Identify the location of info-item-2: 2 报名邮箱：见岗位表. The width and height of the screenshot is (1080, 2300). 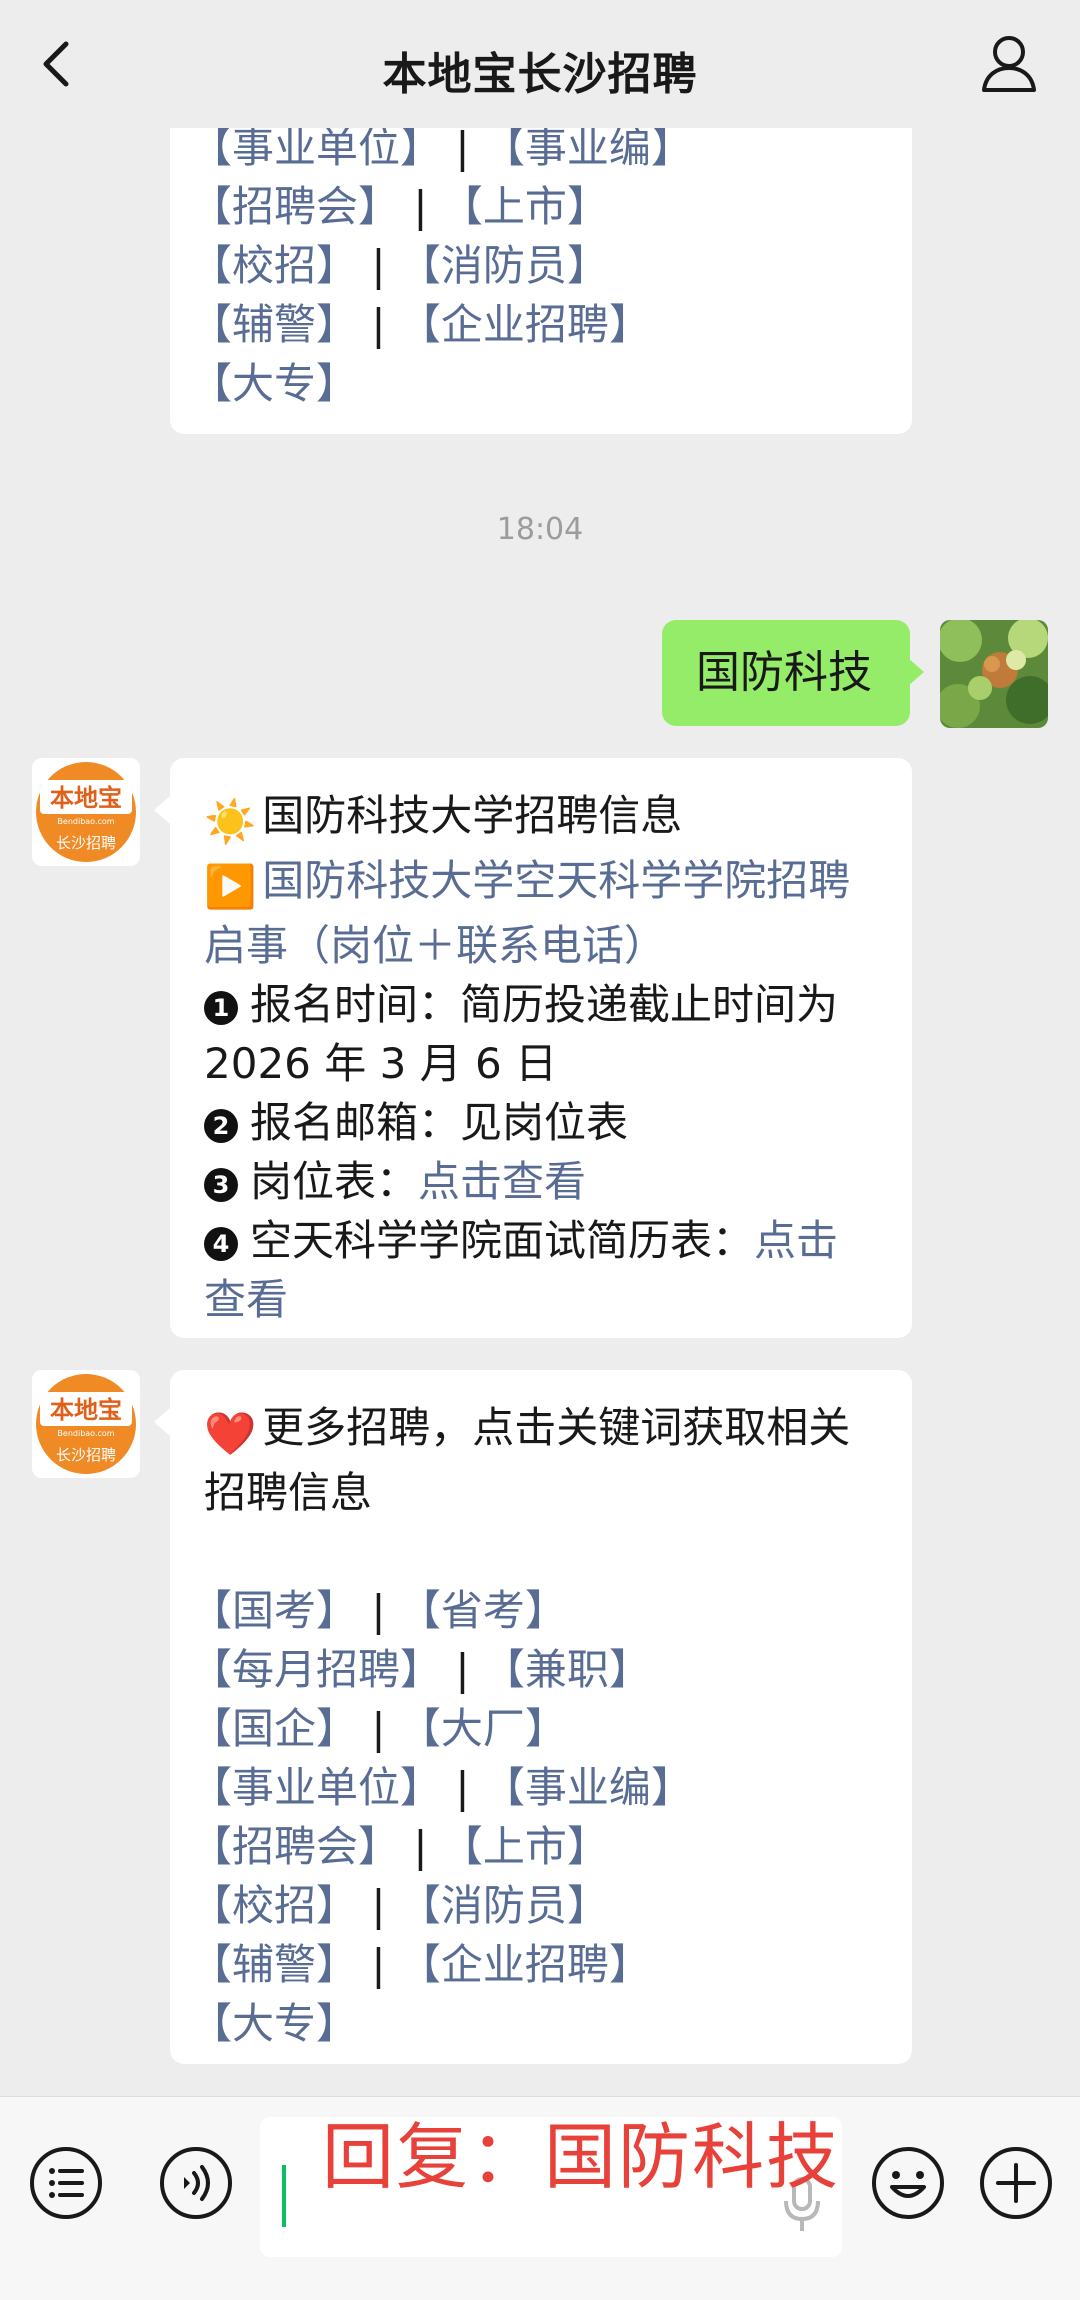
(546, 1122).